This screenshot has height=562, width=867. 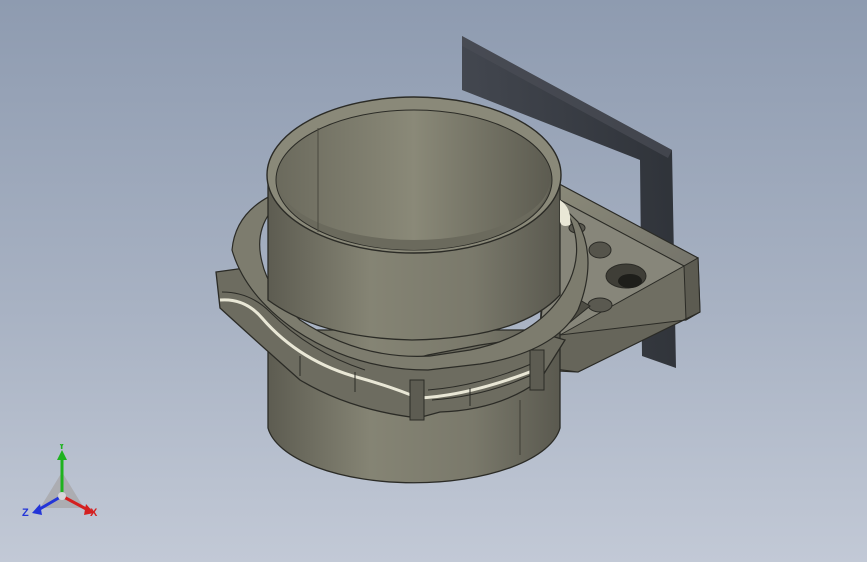 I want to click on triad-origin, so click(x=62, y=496).